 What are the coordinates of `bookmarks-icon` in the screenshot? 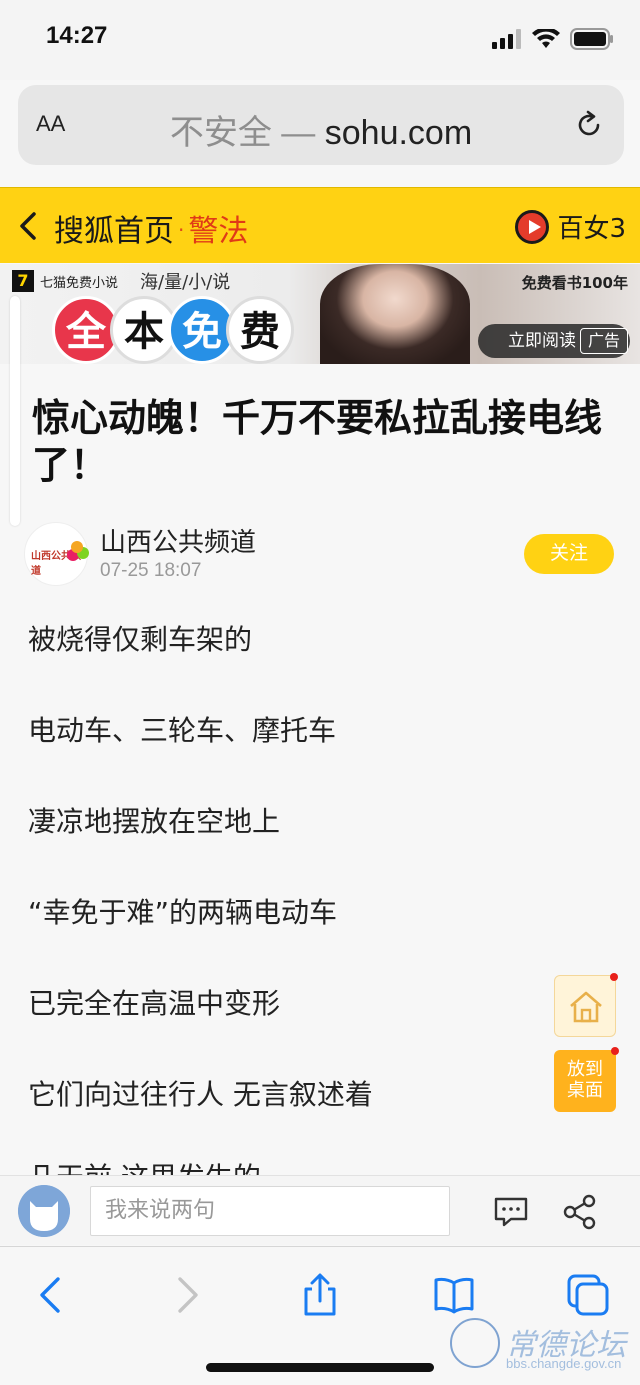 It's located at (454, 1295).